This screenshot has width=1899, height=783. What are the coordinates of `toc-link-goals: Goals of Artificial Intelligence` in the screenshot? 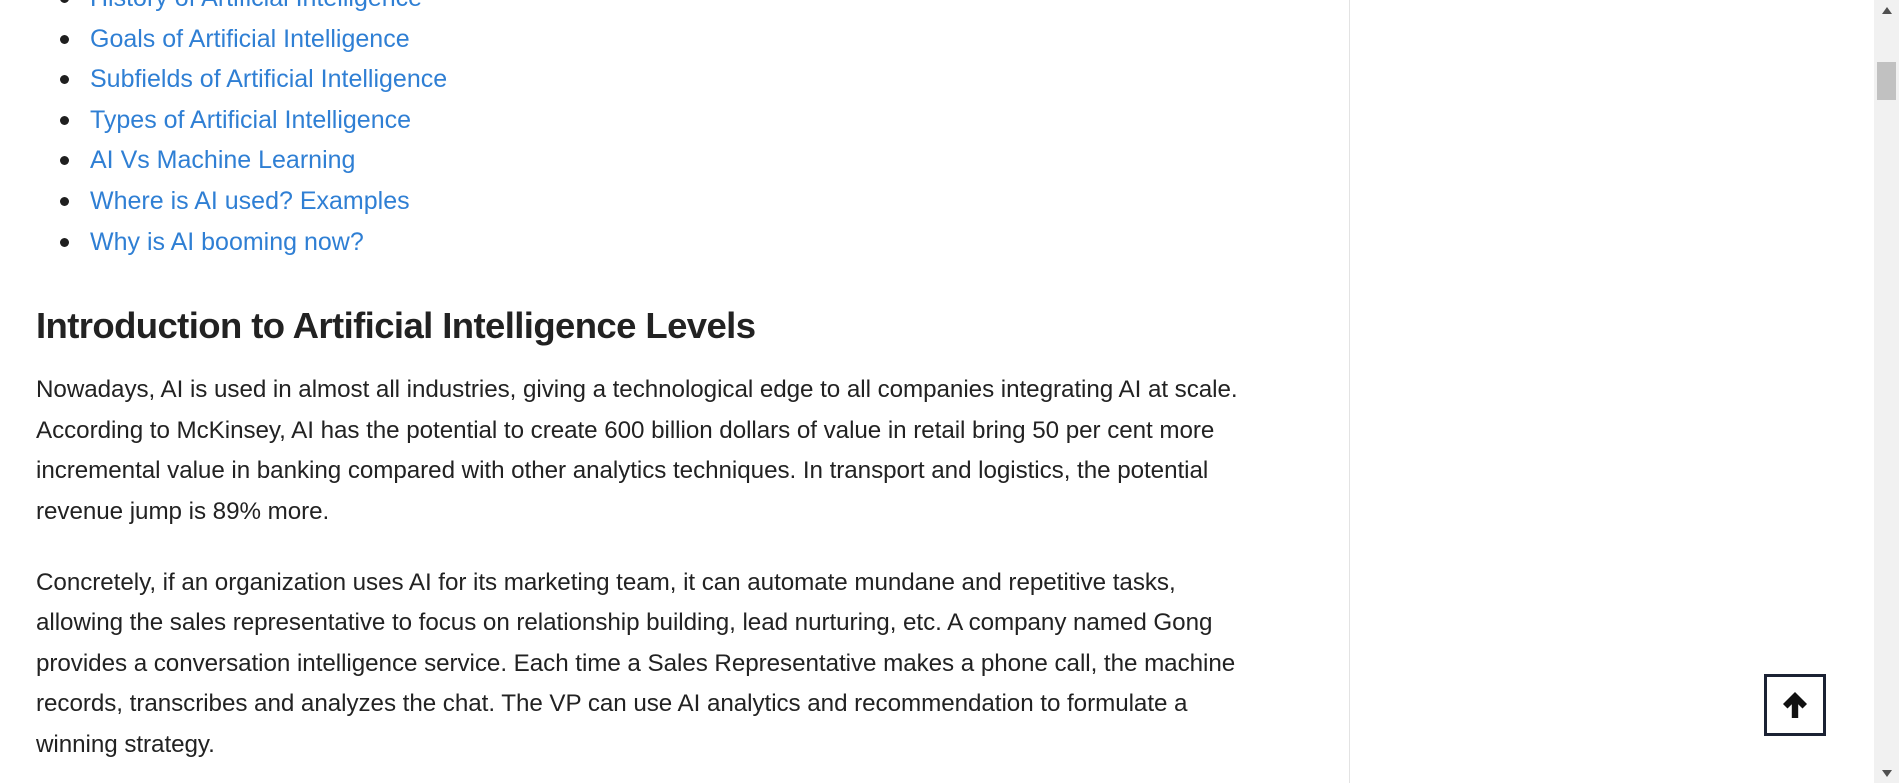 It's located at (250, 39).